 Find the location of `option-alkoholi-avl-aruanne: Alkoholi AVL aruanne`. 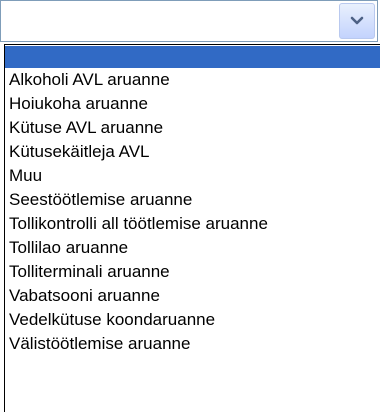

option-alkoholi-avl-aruanne: Alkoholi AVL aruanne is located at coordinates (192, 80).